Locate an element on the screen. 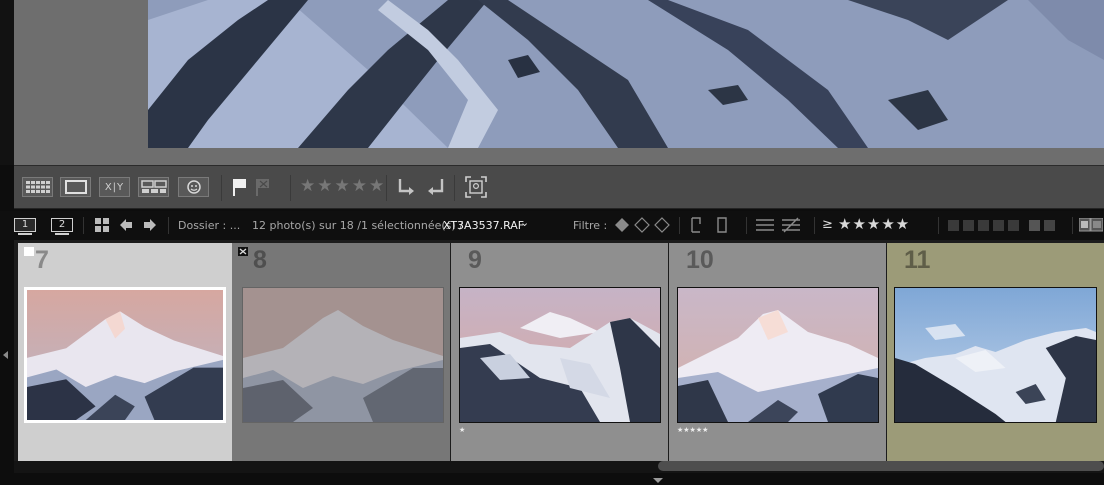  crop-overlay-button is located at coordinates (476, 189).